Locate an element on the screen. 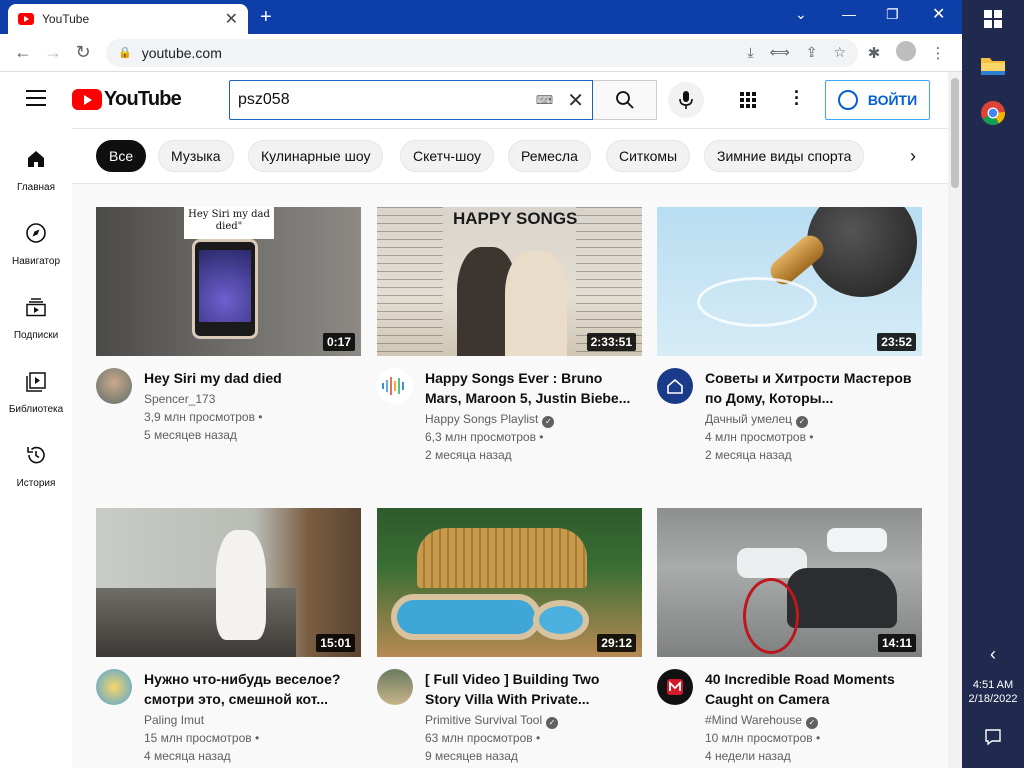  start-button is located at coordinates (993, 19).